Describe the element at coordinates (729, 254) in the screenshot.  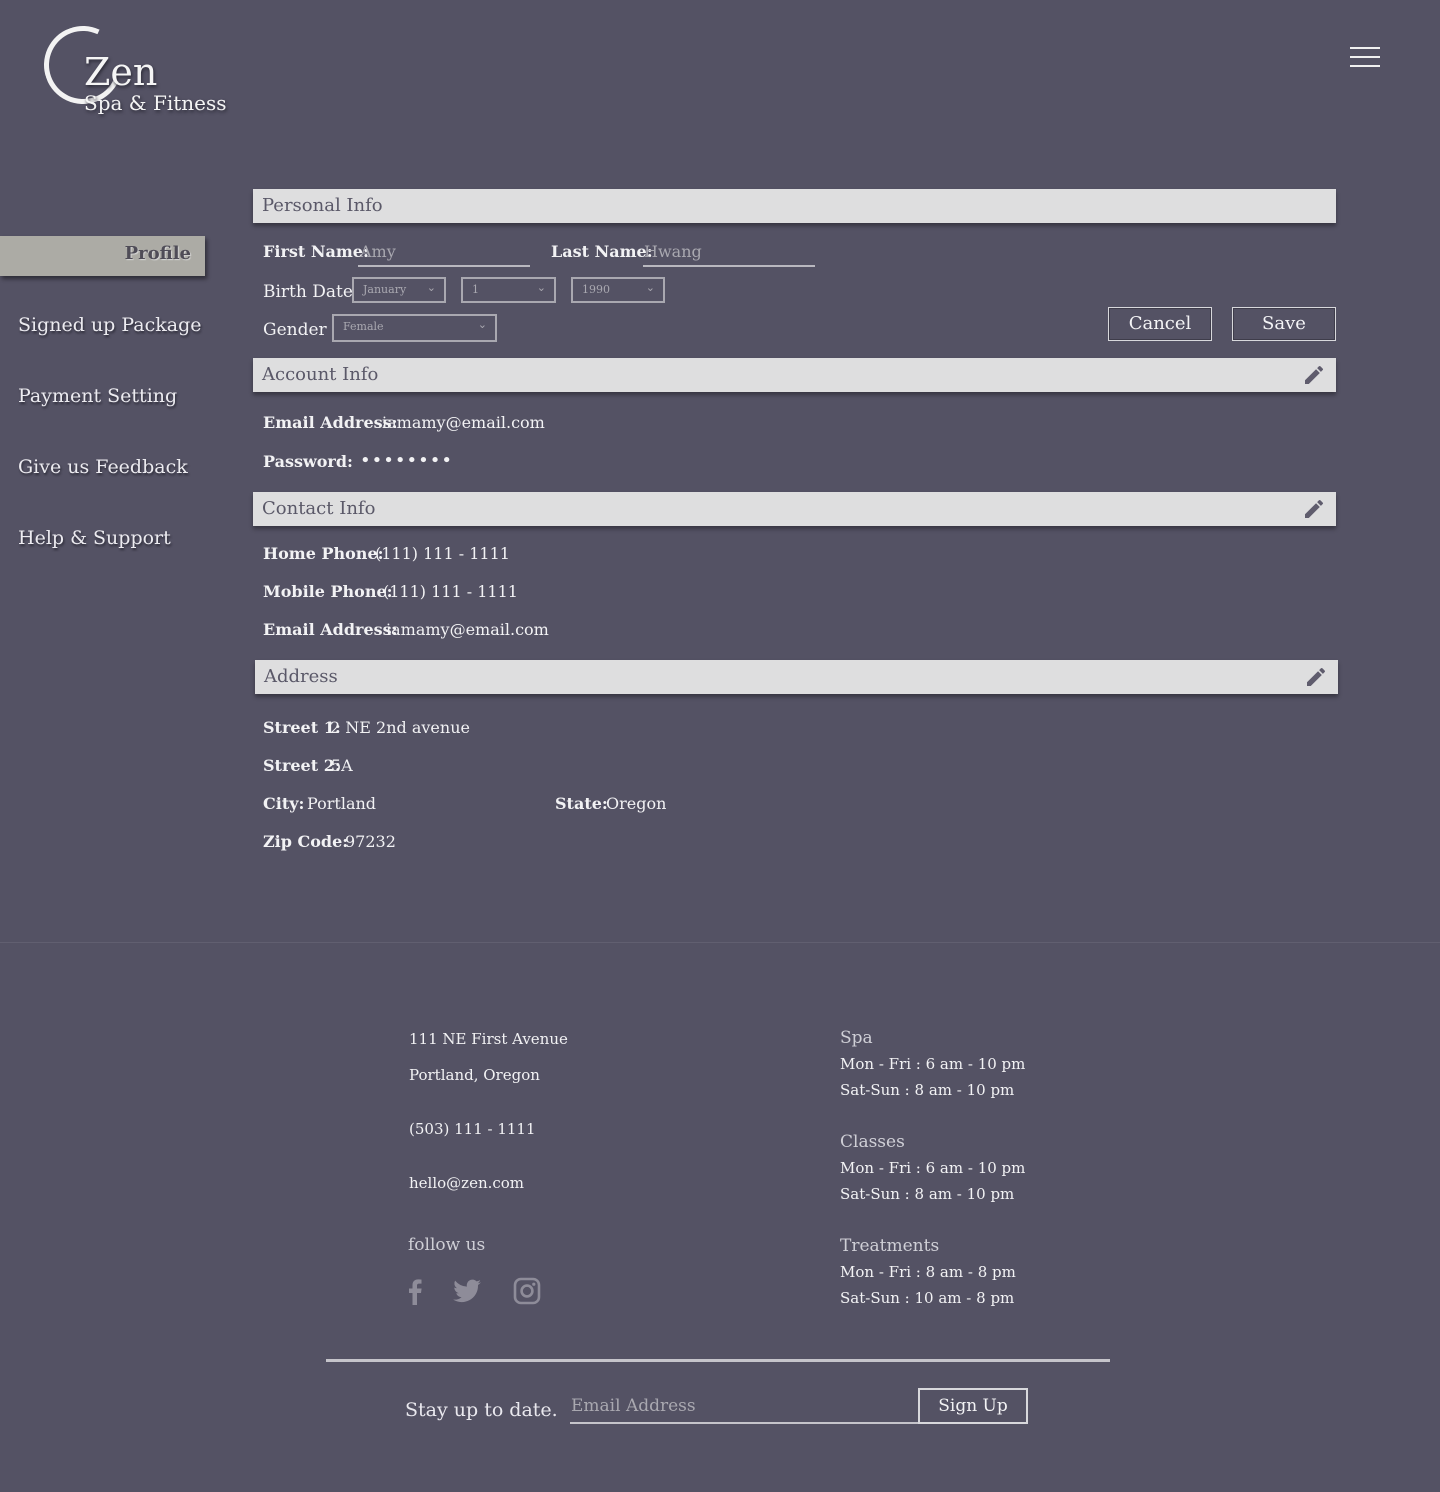
I see `last-name-field: Hwang` at that location.